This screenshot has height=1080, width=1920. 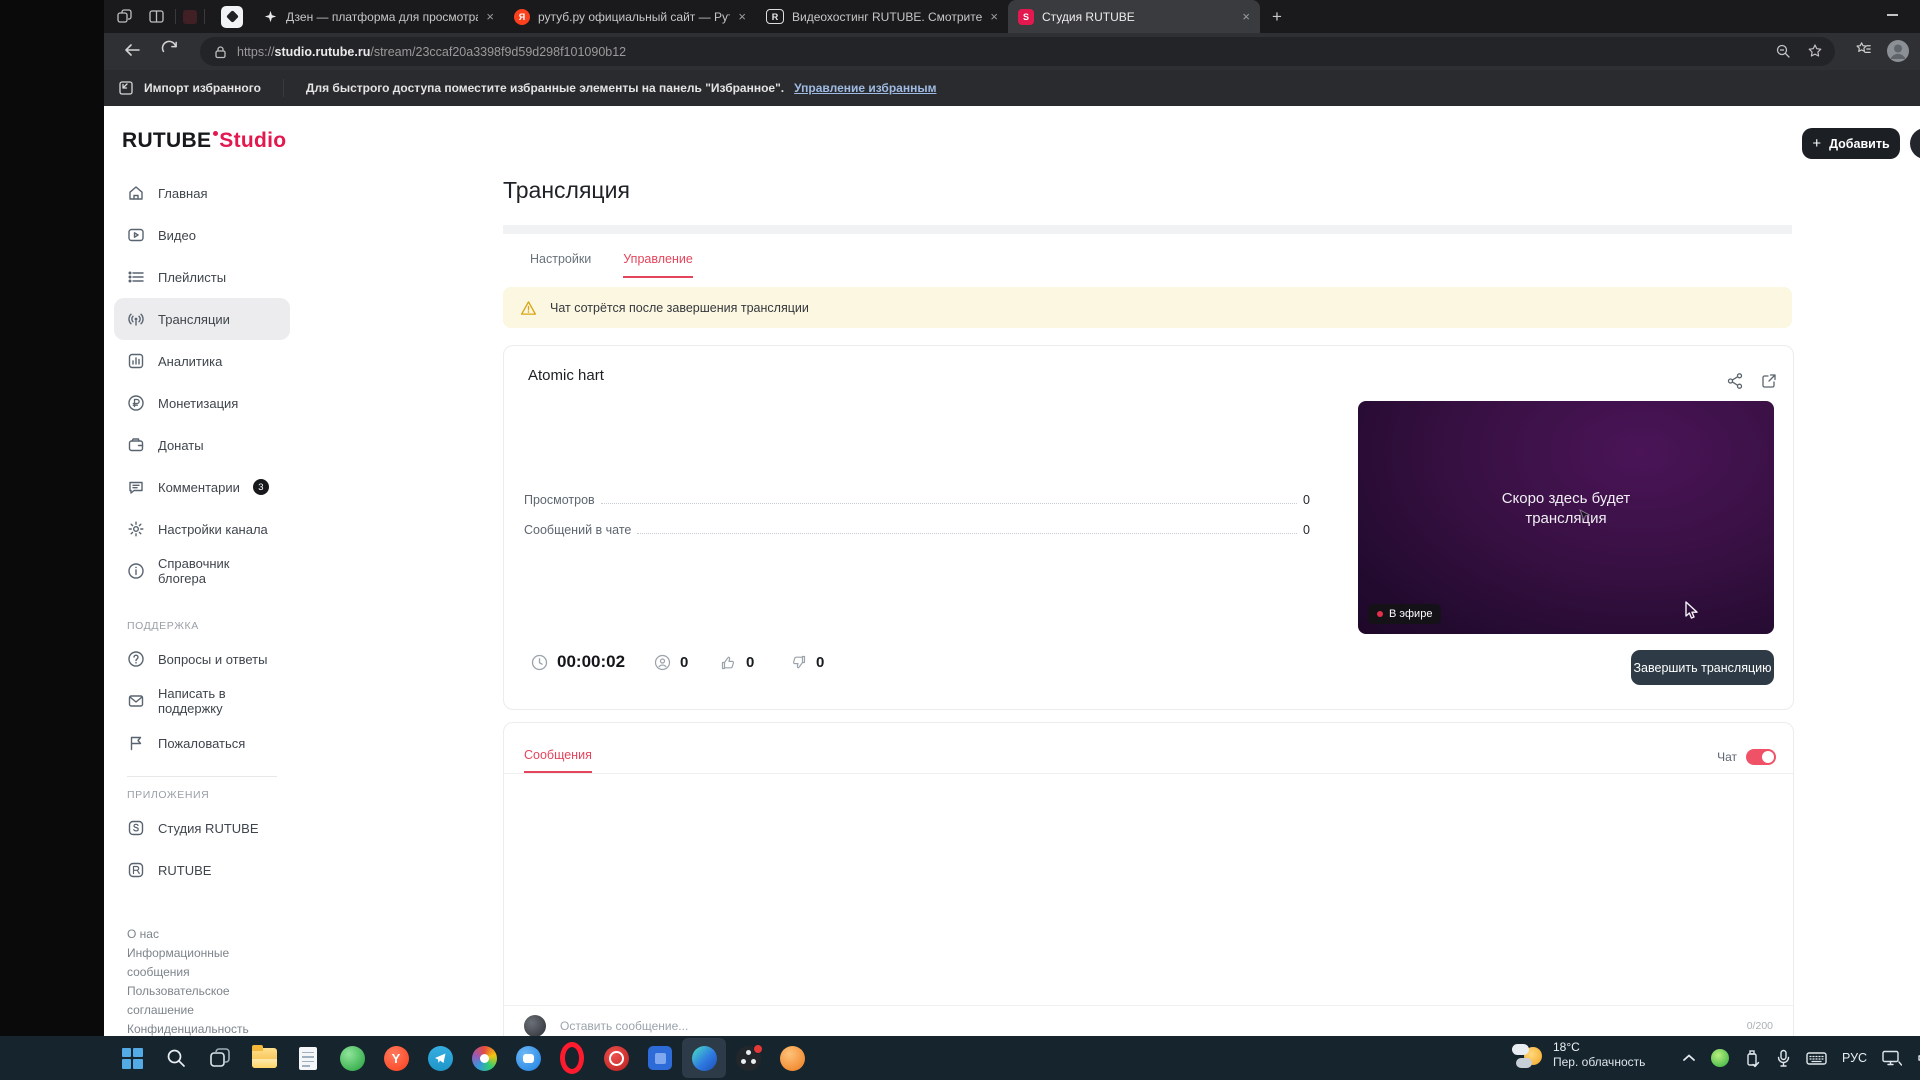 What do you see at coordinates (616, 1058) in the screenshot?
I see `red-browser-icon` at bounding box center [616, 1058].